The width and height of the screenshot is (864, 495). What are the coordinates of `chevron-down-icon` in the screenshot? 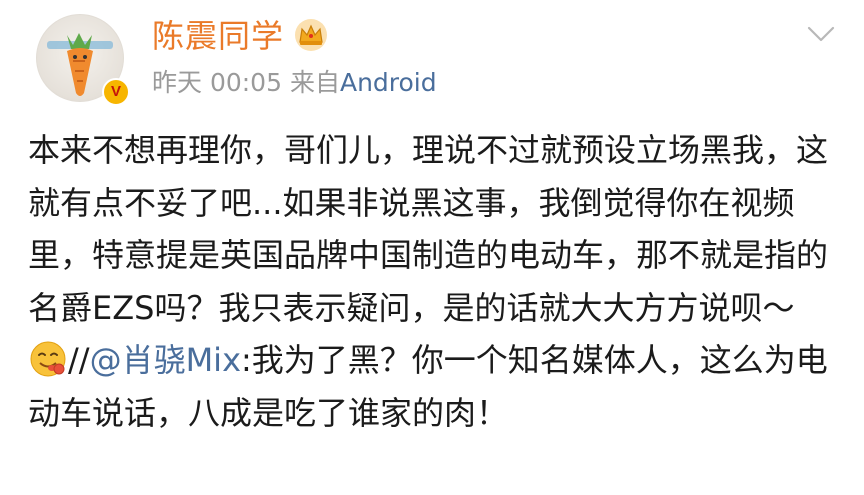 It's located at (821, 34).